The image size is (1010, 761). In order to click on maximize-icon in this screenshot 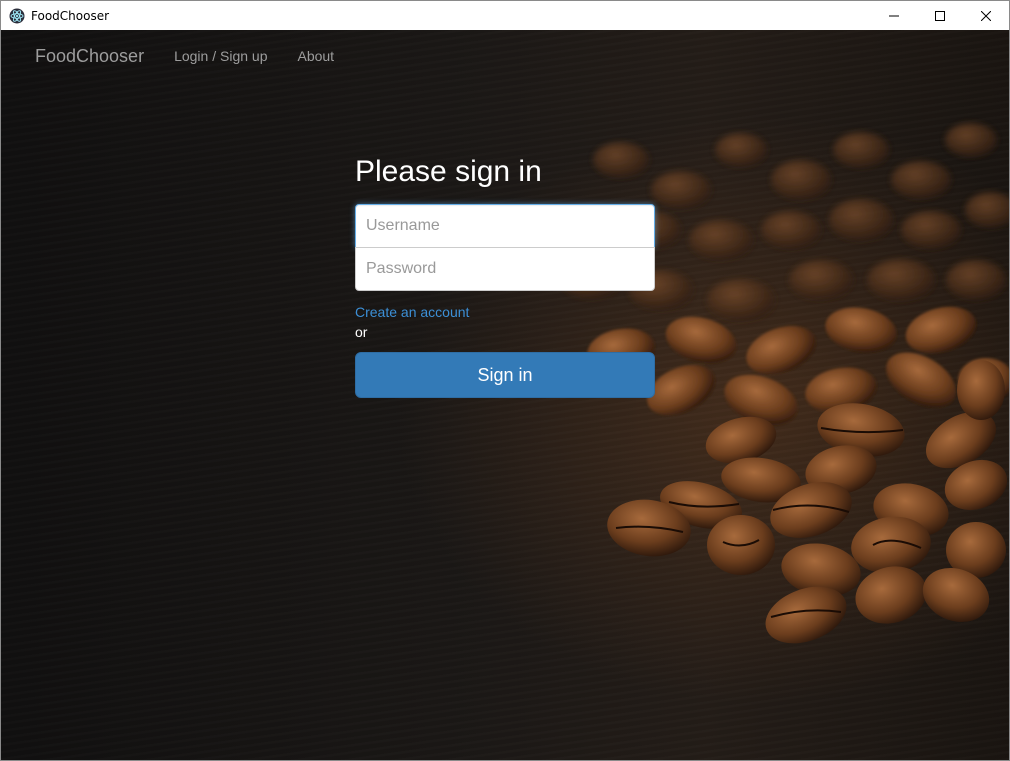, I will do `click(940, 15)`.